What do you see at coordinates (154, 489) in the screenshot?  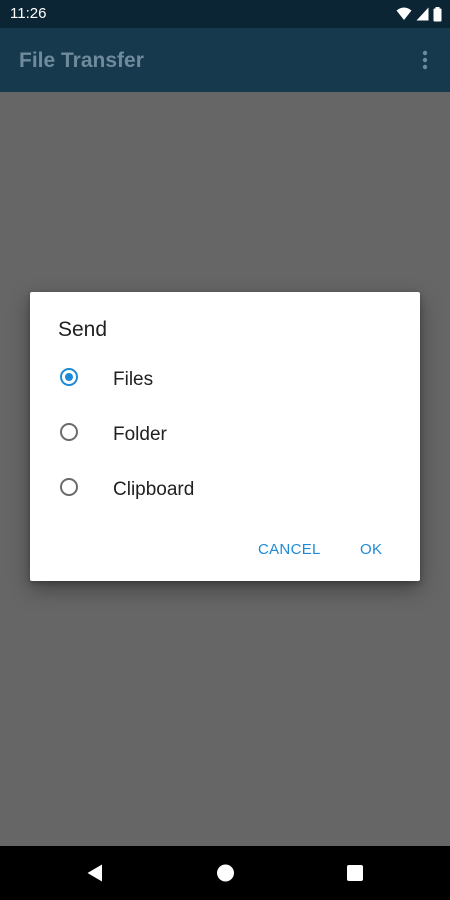 I see `option-label: Clipboard` at bounding box center [154, 489].